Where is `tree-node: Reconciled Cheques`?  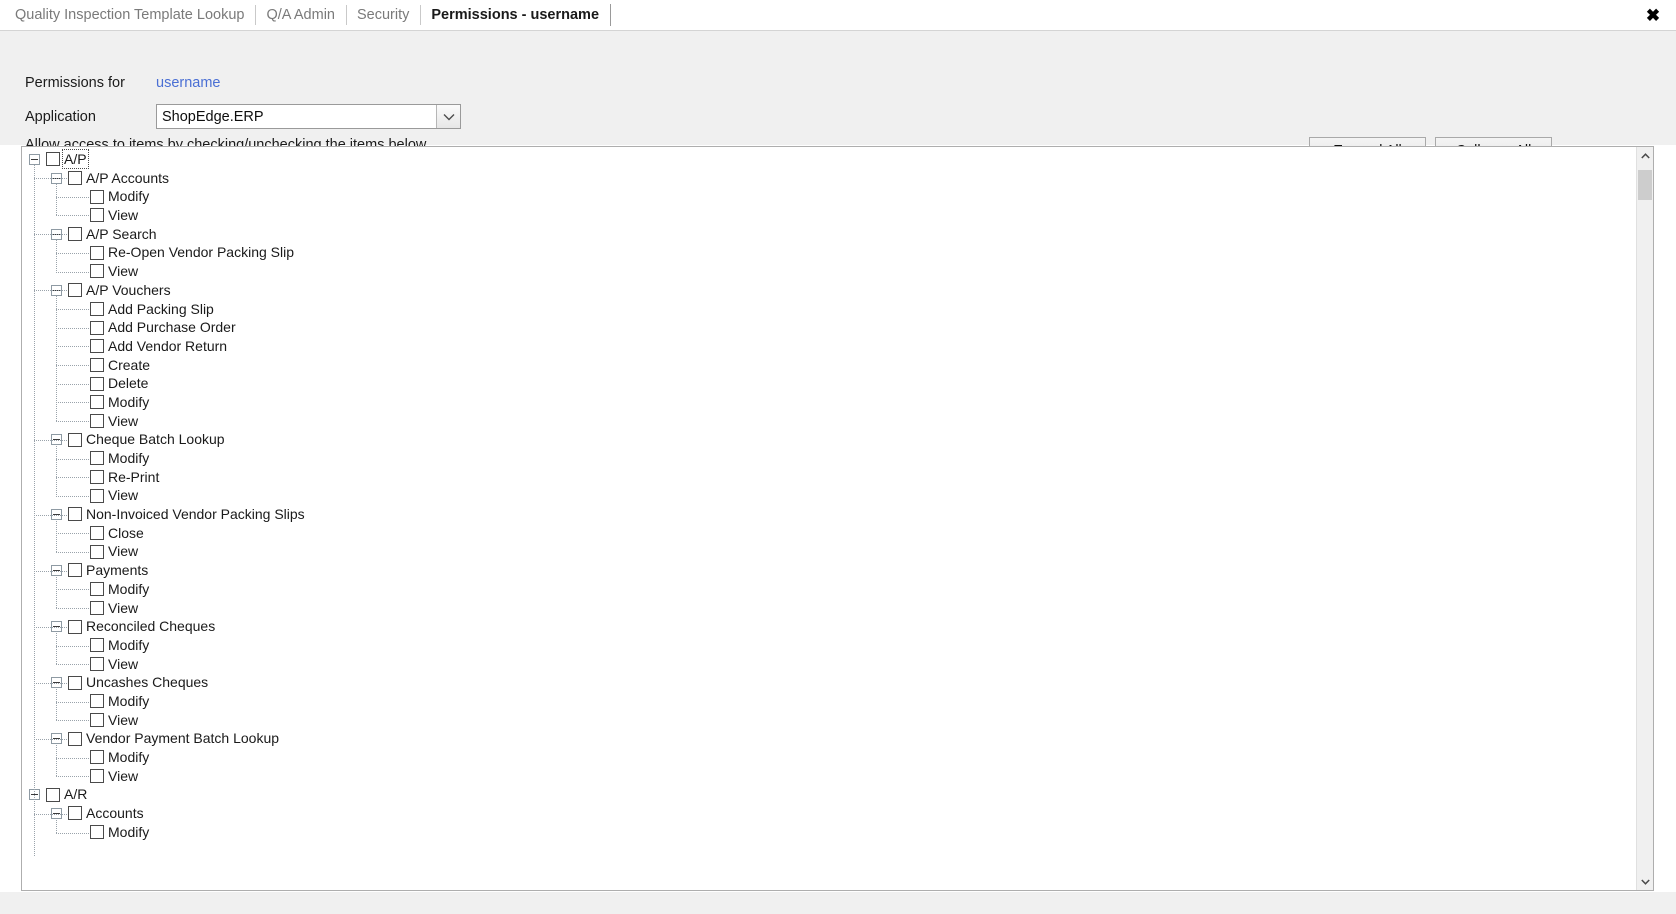
tree-node: Reconciled Cheques is located at coordinates (829, 626).